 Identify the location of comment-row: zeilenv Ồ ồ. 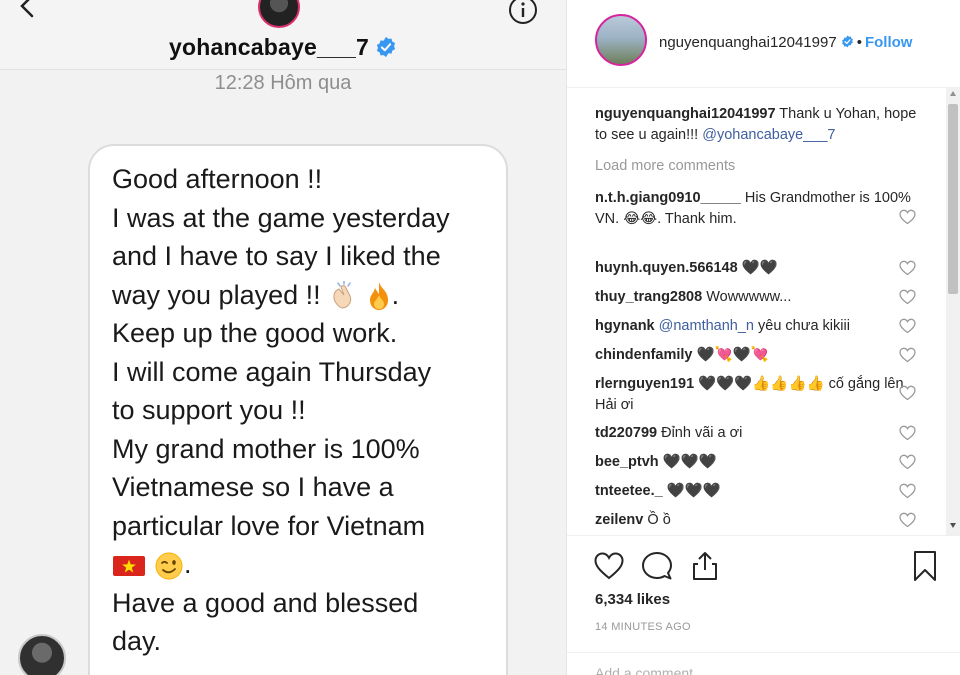
(760, 520).